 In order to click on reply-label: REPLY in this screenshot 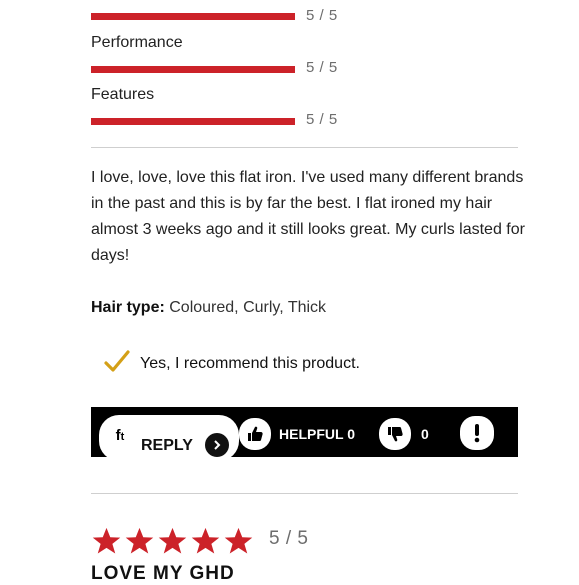, I will do `click(167, 445)`.